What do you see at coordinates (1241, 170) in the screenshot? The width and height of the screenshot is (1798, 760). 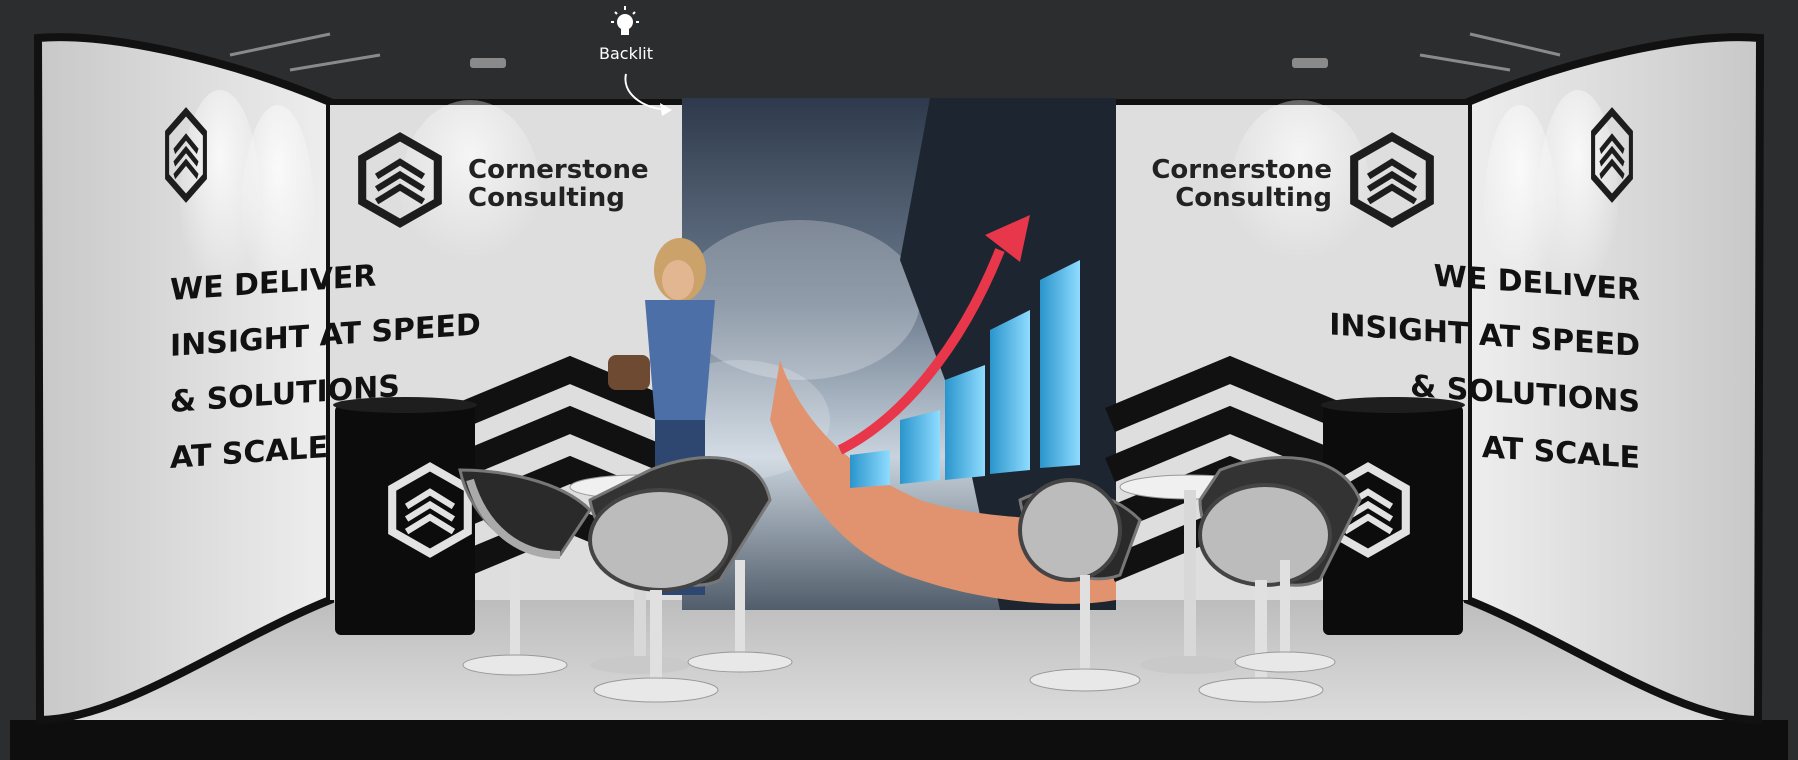 I see `brand-name-right-line1: Cornerstone` at bounding box center [1241, 170].